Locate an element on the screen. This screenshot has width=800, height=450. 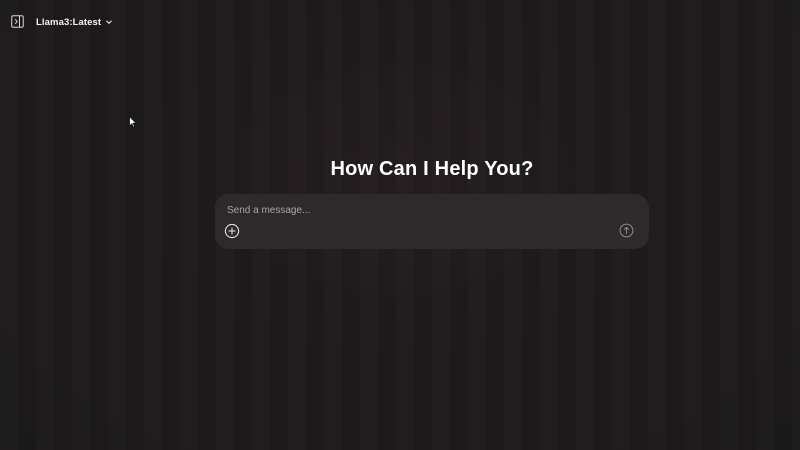
model-selector-label: Llama3:Latest is located at coordinates (69, 22).